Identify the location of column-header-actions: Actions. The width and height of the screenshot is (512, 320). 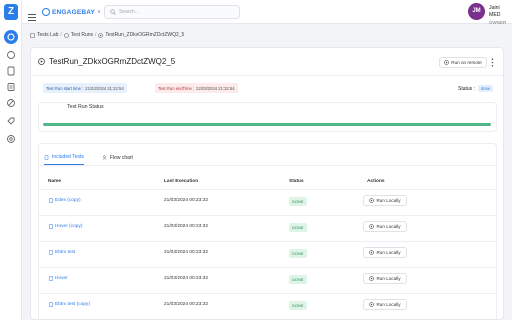
(376, 181).